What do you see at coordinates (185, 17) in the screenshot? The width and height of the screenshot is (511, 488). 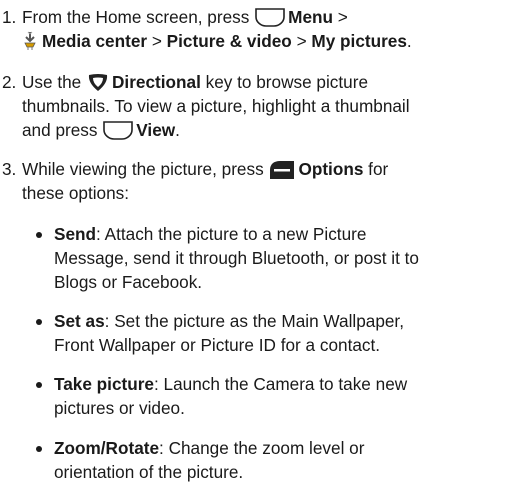 I see `step-1-line-1: From the Home screen, press Menu >` at bounding box center [185, 17].